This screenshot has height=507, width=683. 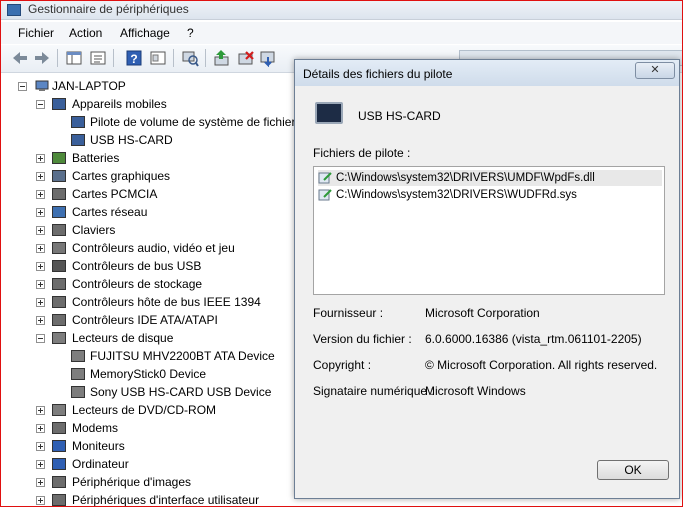 What do you see at coordinates (151, 104) in the screenshot?
I see `tree-category-item: Appareils mobiles` at bounding box center [151, 104].